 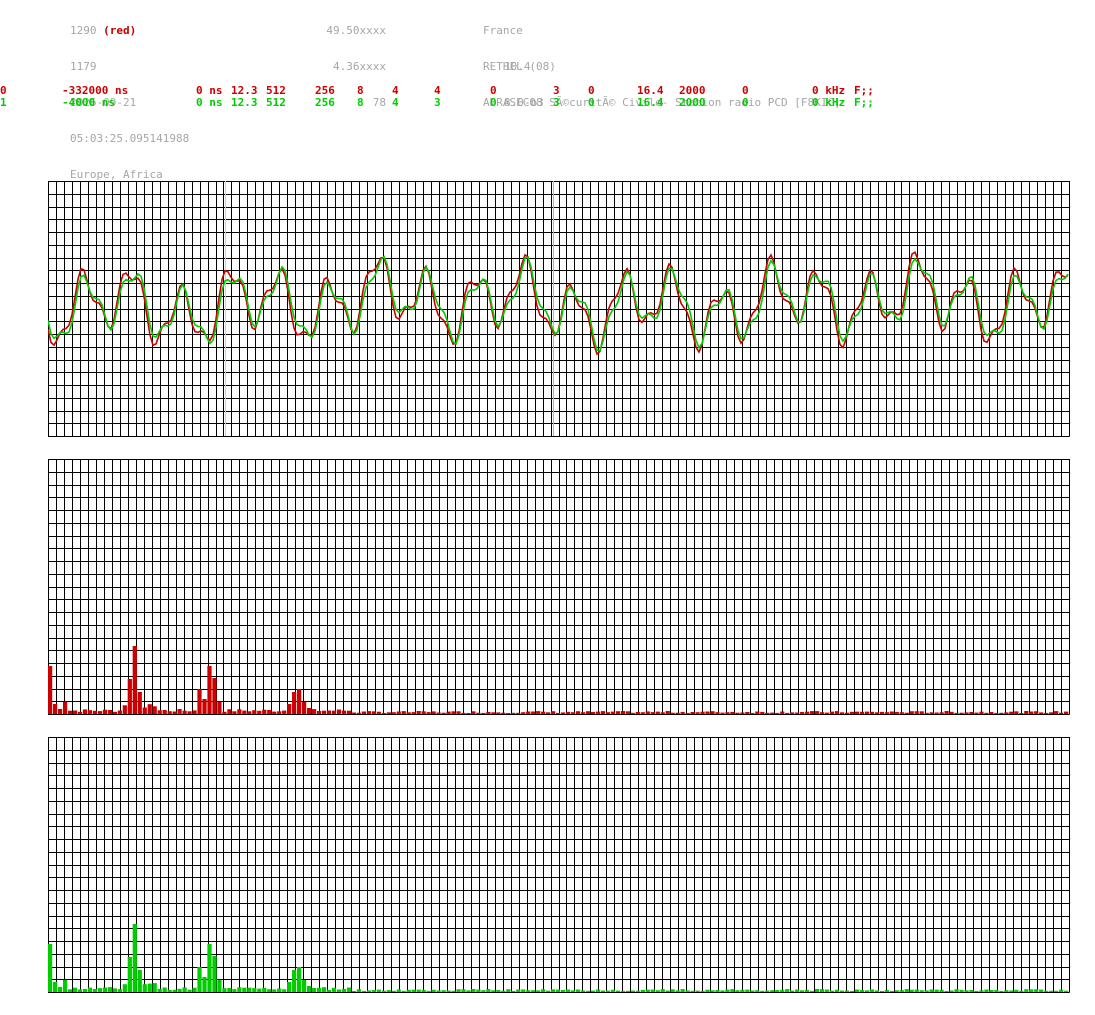 What do you see at coordinates (356, 30) in the screenshot?
I see `latitude: 49.50xxxx` at bounding box center [356, 30].